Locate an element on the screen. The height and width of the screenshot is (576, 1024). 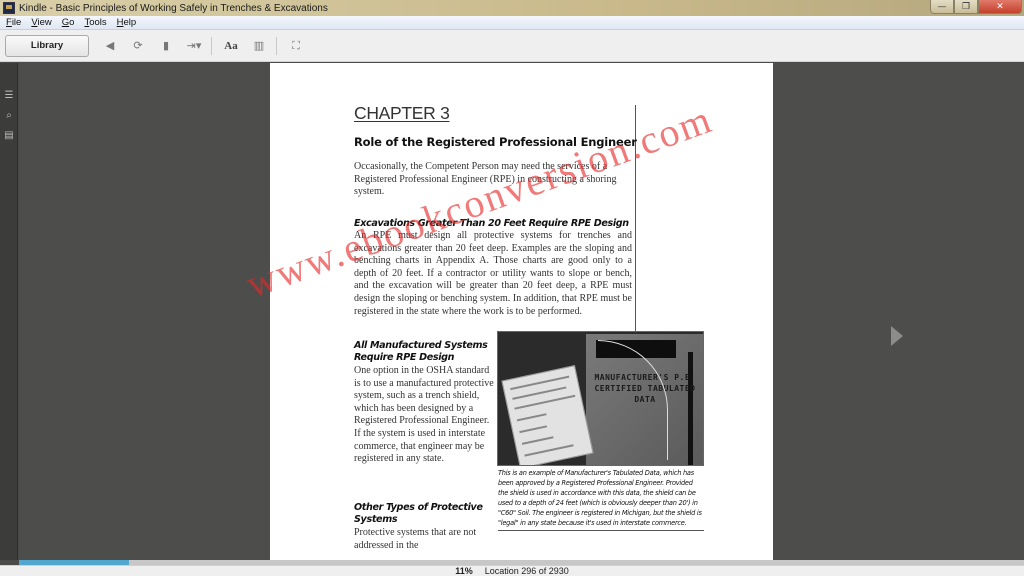
chapter-title: CHAPTER 3 is located at coordinates (402, 113).